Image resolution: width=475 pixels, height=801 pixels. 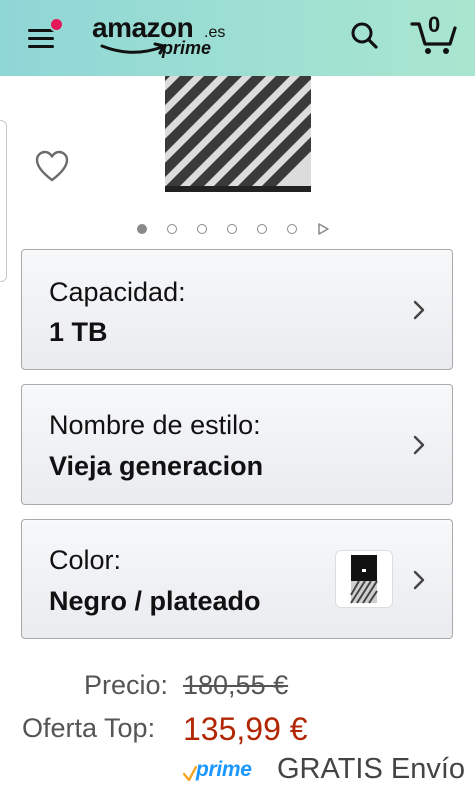 I want to click on search-icon, so click(x=364, y=35).